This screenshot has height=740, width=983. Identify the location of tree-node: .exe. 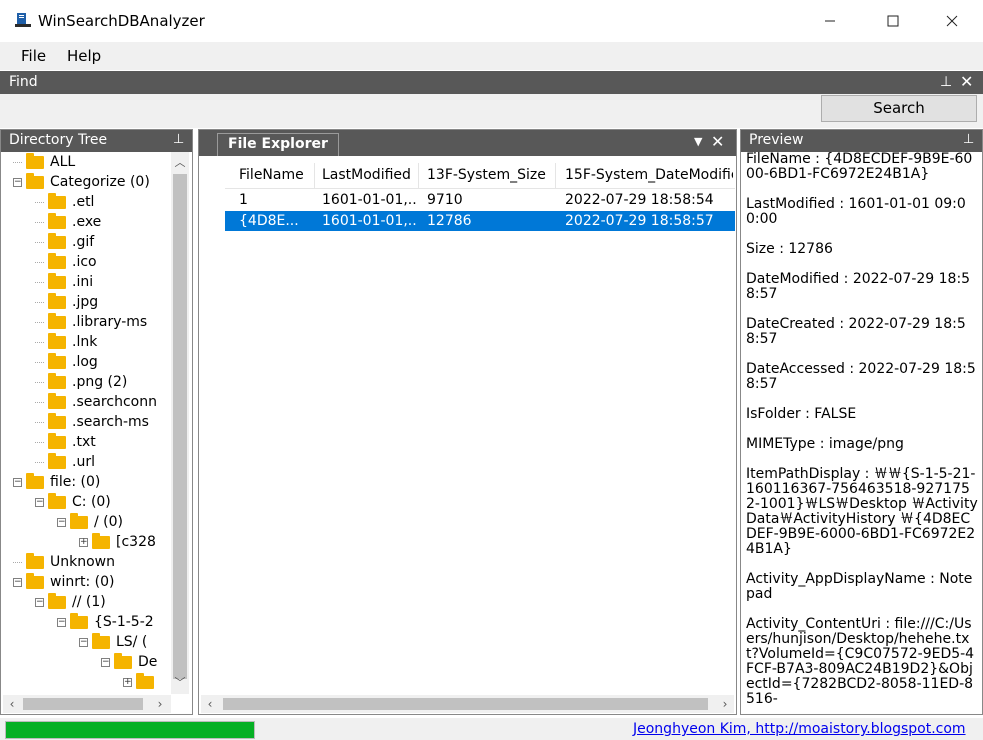
(68, 222).